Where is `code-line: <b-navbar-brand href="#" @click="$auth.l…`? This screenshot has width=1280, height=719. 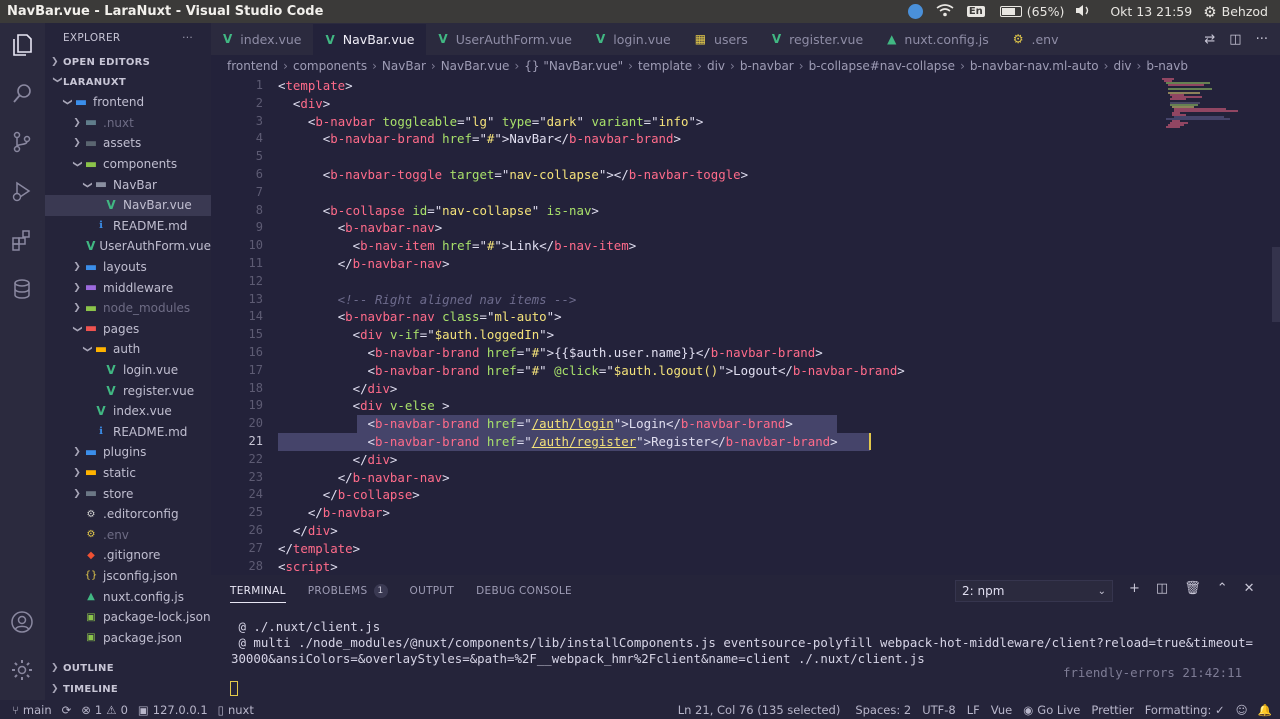 code-line: <b-navbar-brand href="#" @click="$auth.l… is located at coordinates (718, 371).